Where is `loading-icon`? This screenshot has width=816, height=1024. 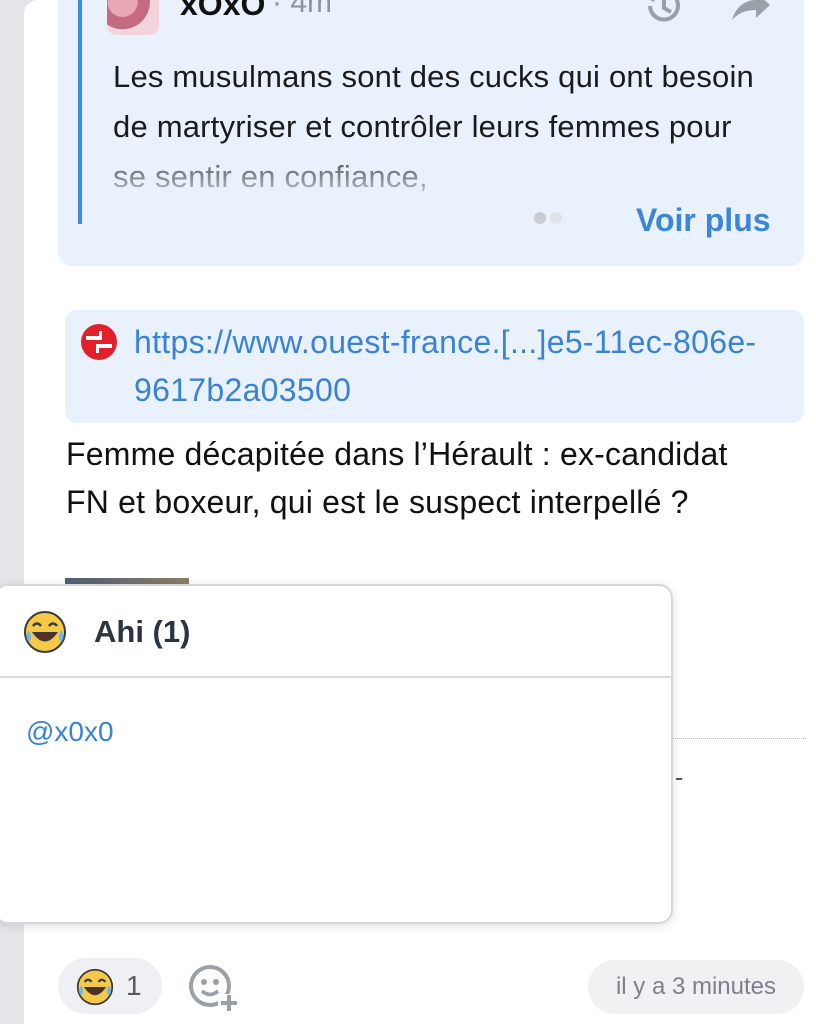
loading-icon is located at coordinates (548, 218).